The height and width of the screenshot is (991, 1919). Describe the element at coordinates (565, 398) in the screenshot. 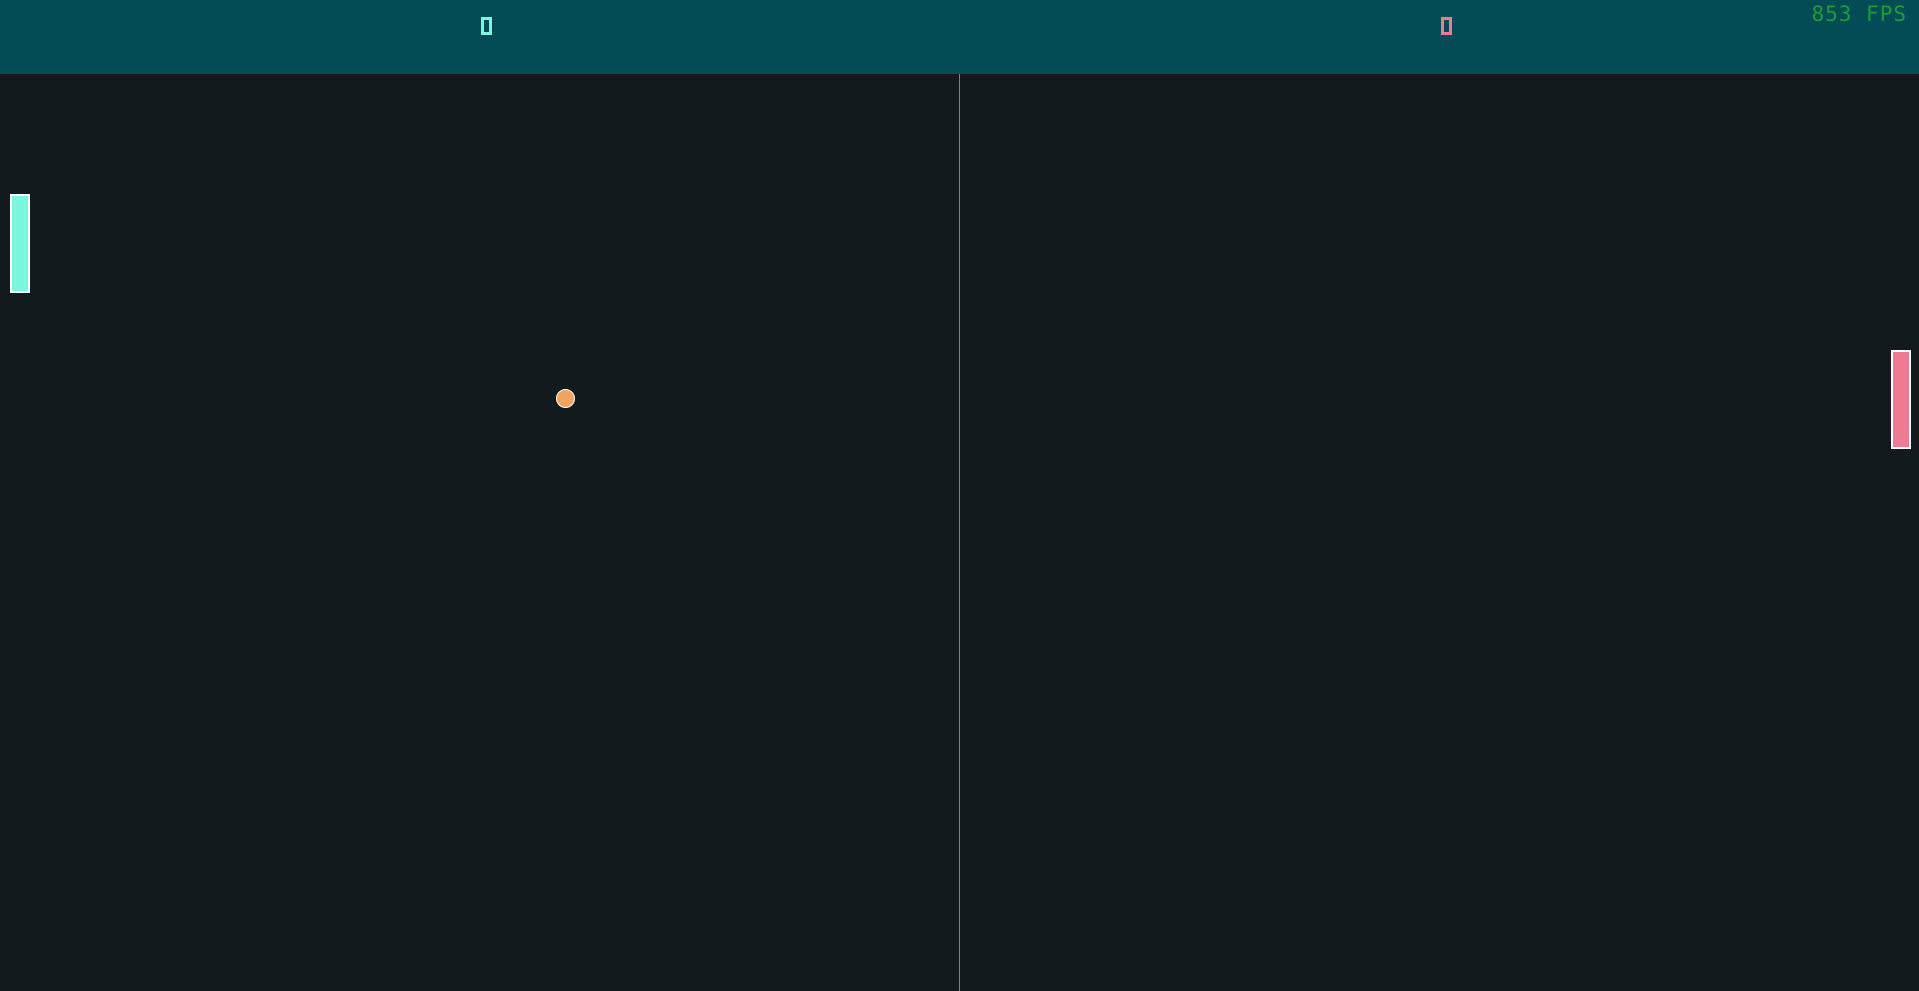

I see `ball` at that location.